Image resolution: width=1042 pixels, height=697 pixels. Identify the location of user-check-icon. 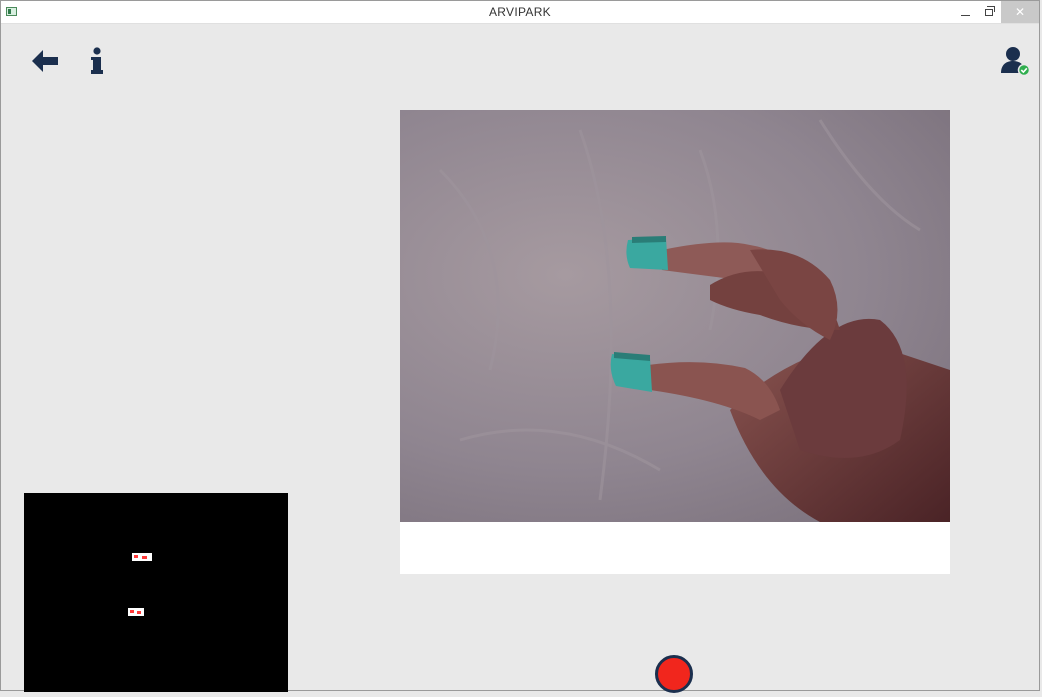
(1016, 62).